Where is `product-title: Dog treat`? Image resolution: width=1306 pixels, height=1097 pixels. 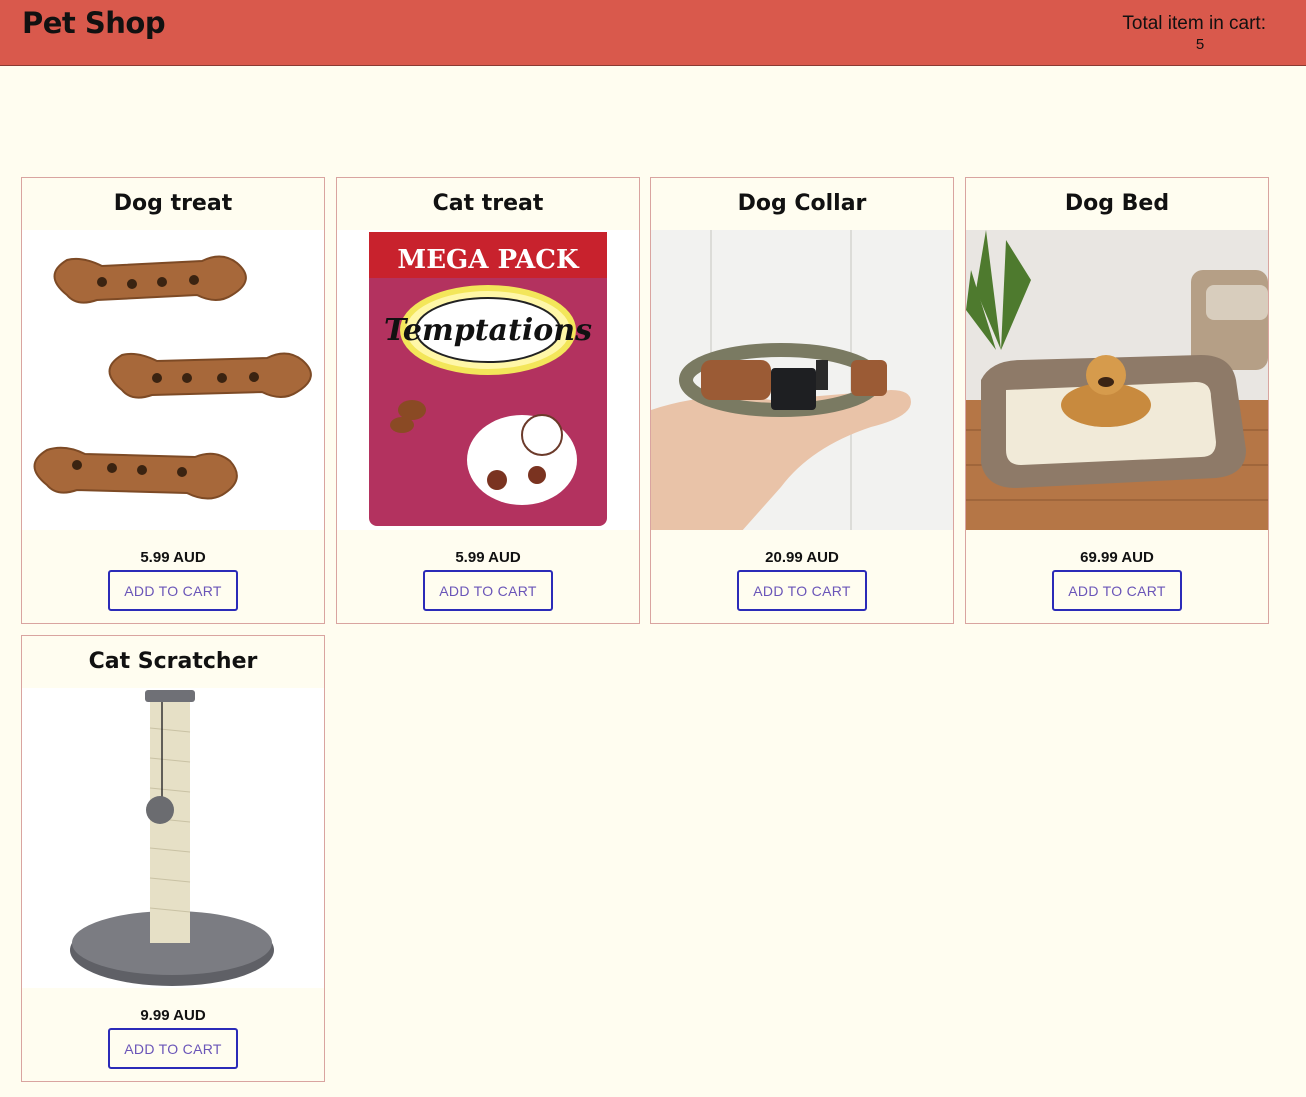
product-title: Dog treat is located at coordinates (173, 203).